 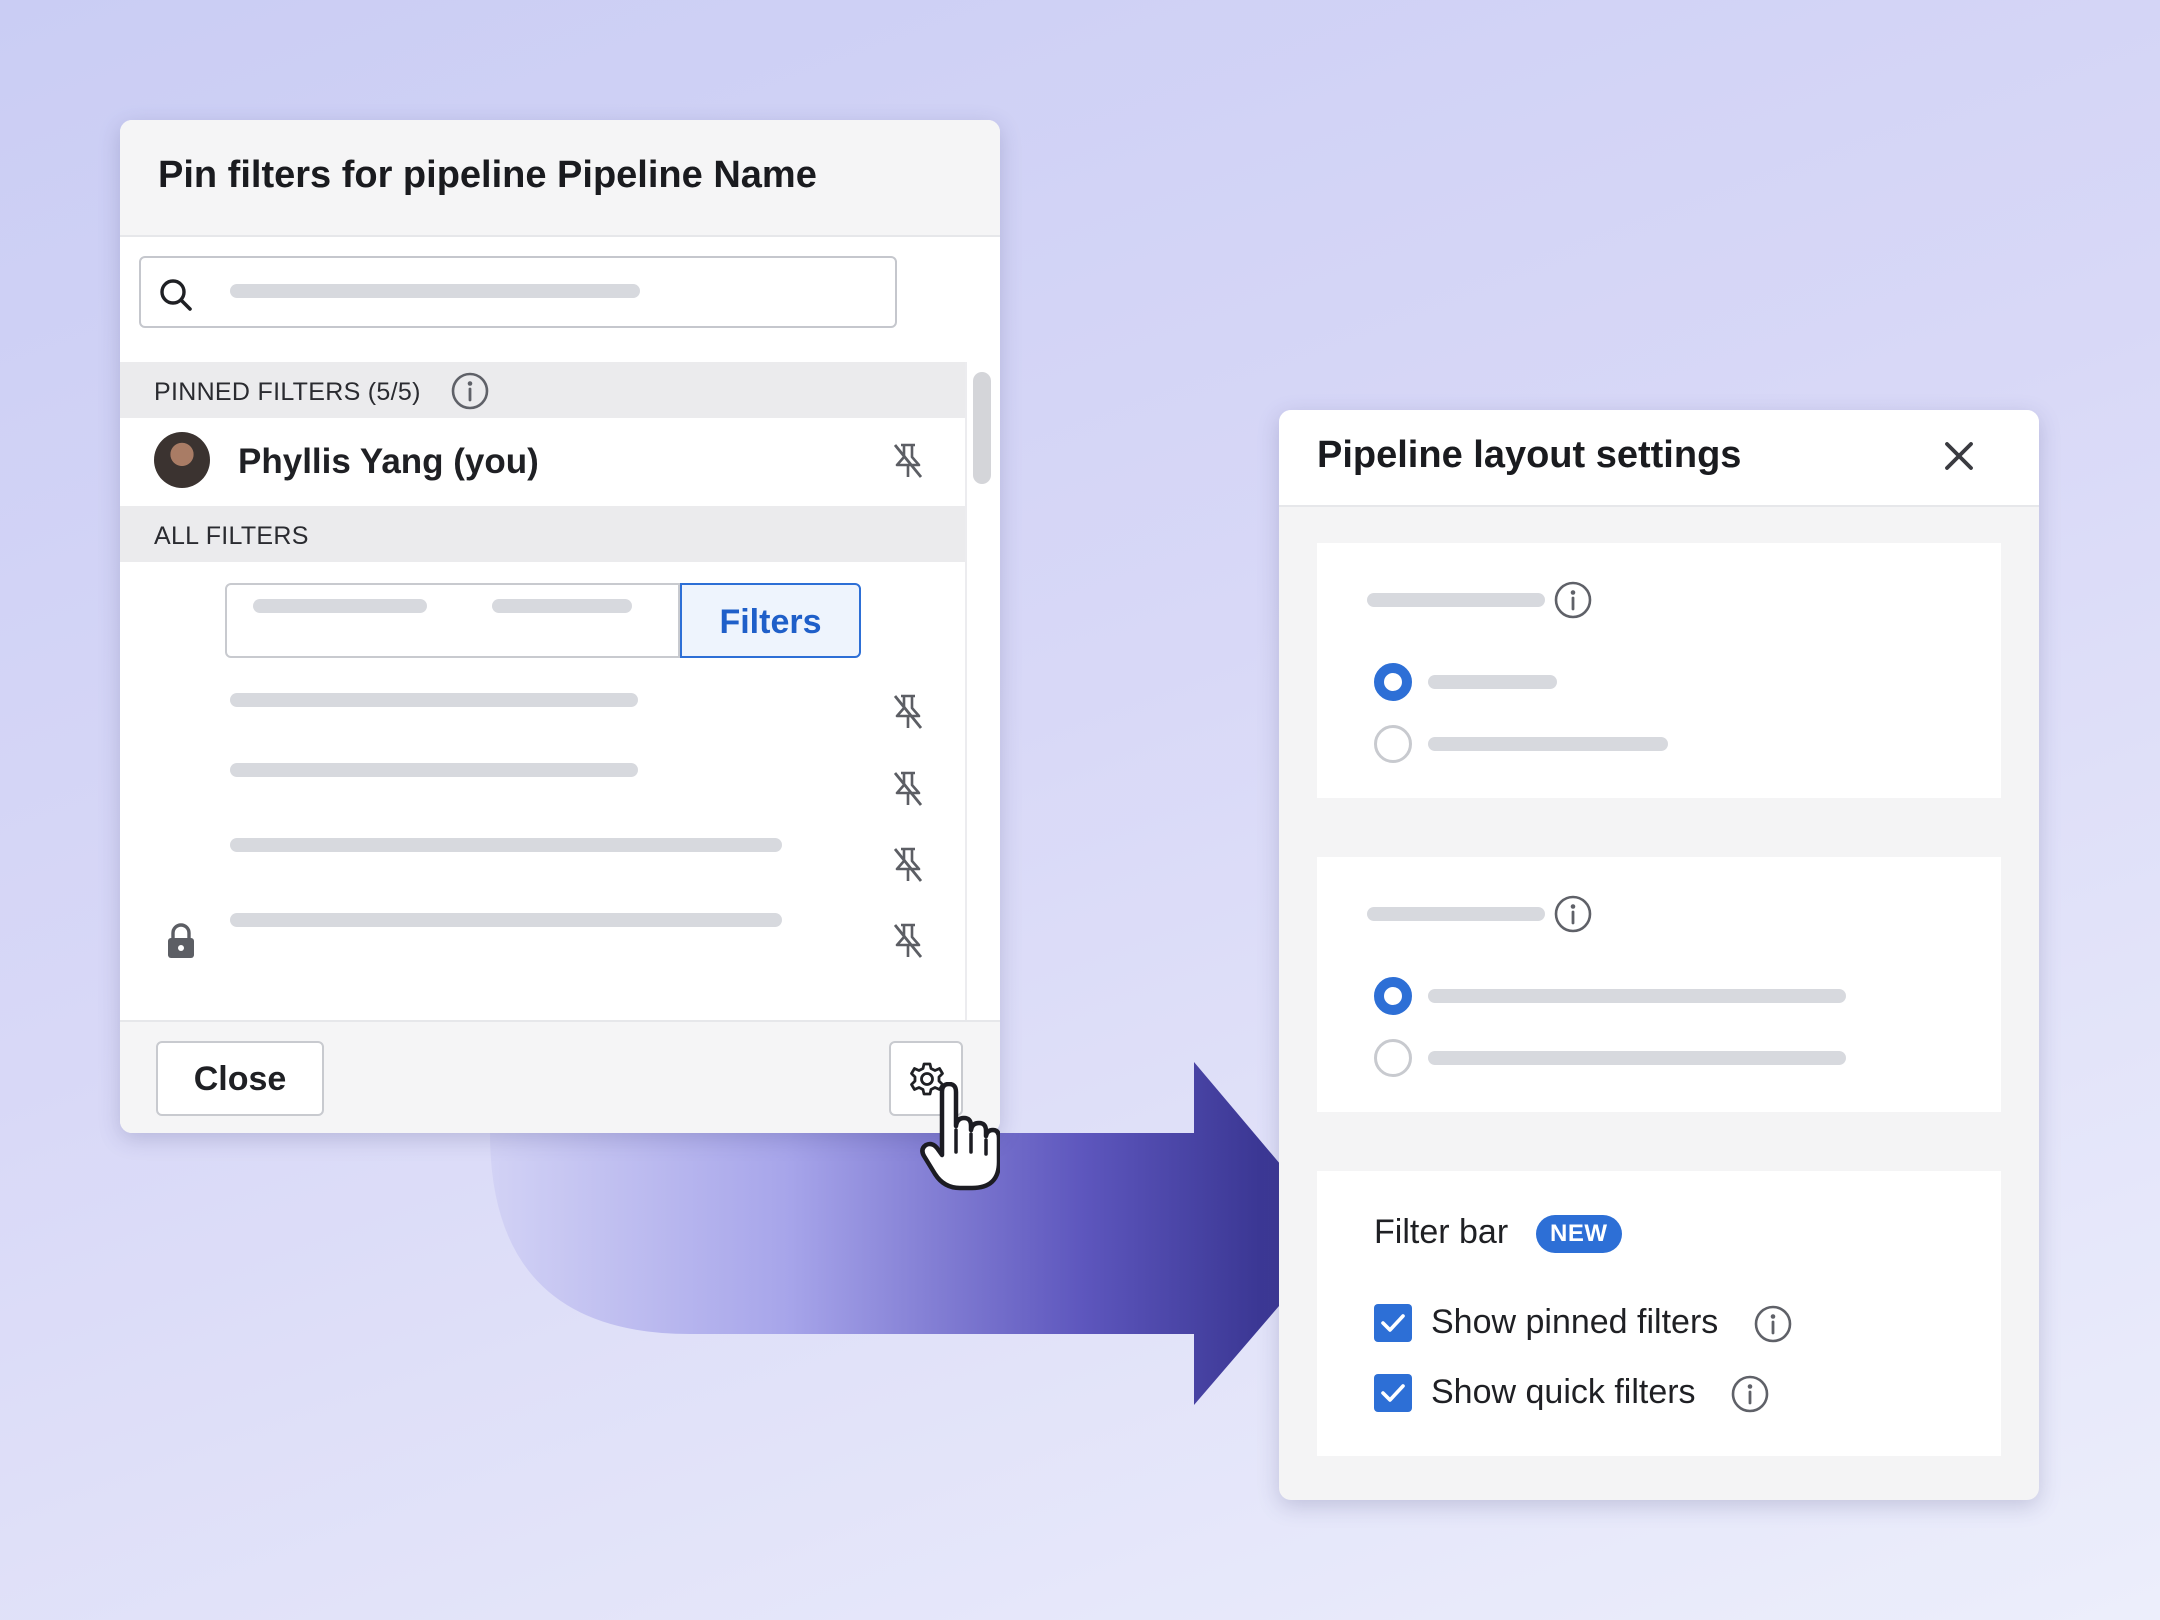 I want to click on filter-bar-label: Filter bar, so click(x=1441, y=1232).